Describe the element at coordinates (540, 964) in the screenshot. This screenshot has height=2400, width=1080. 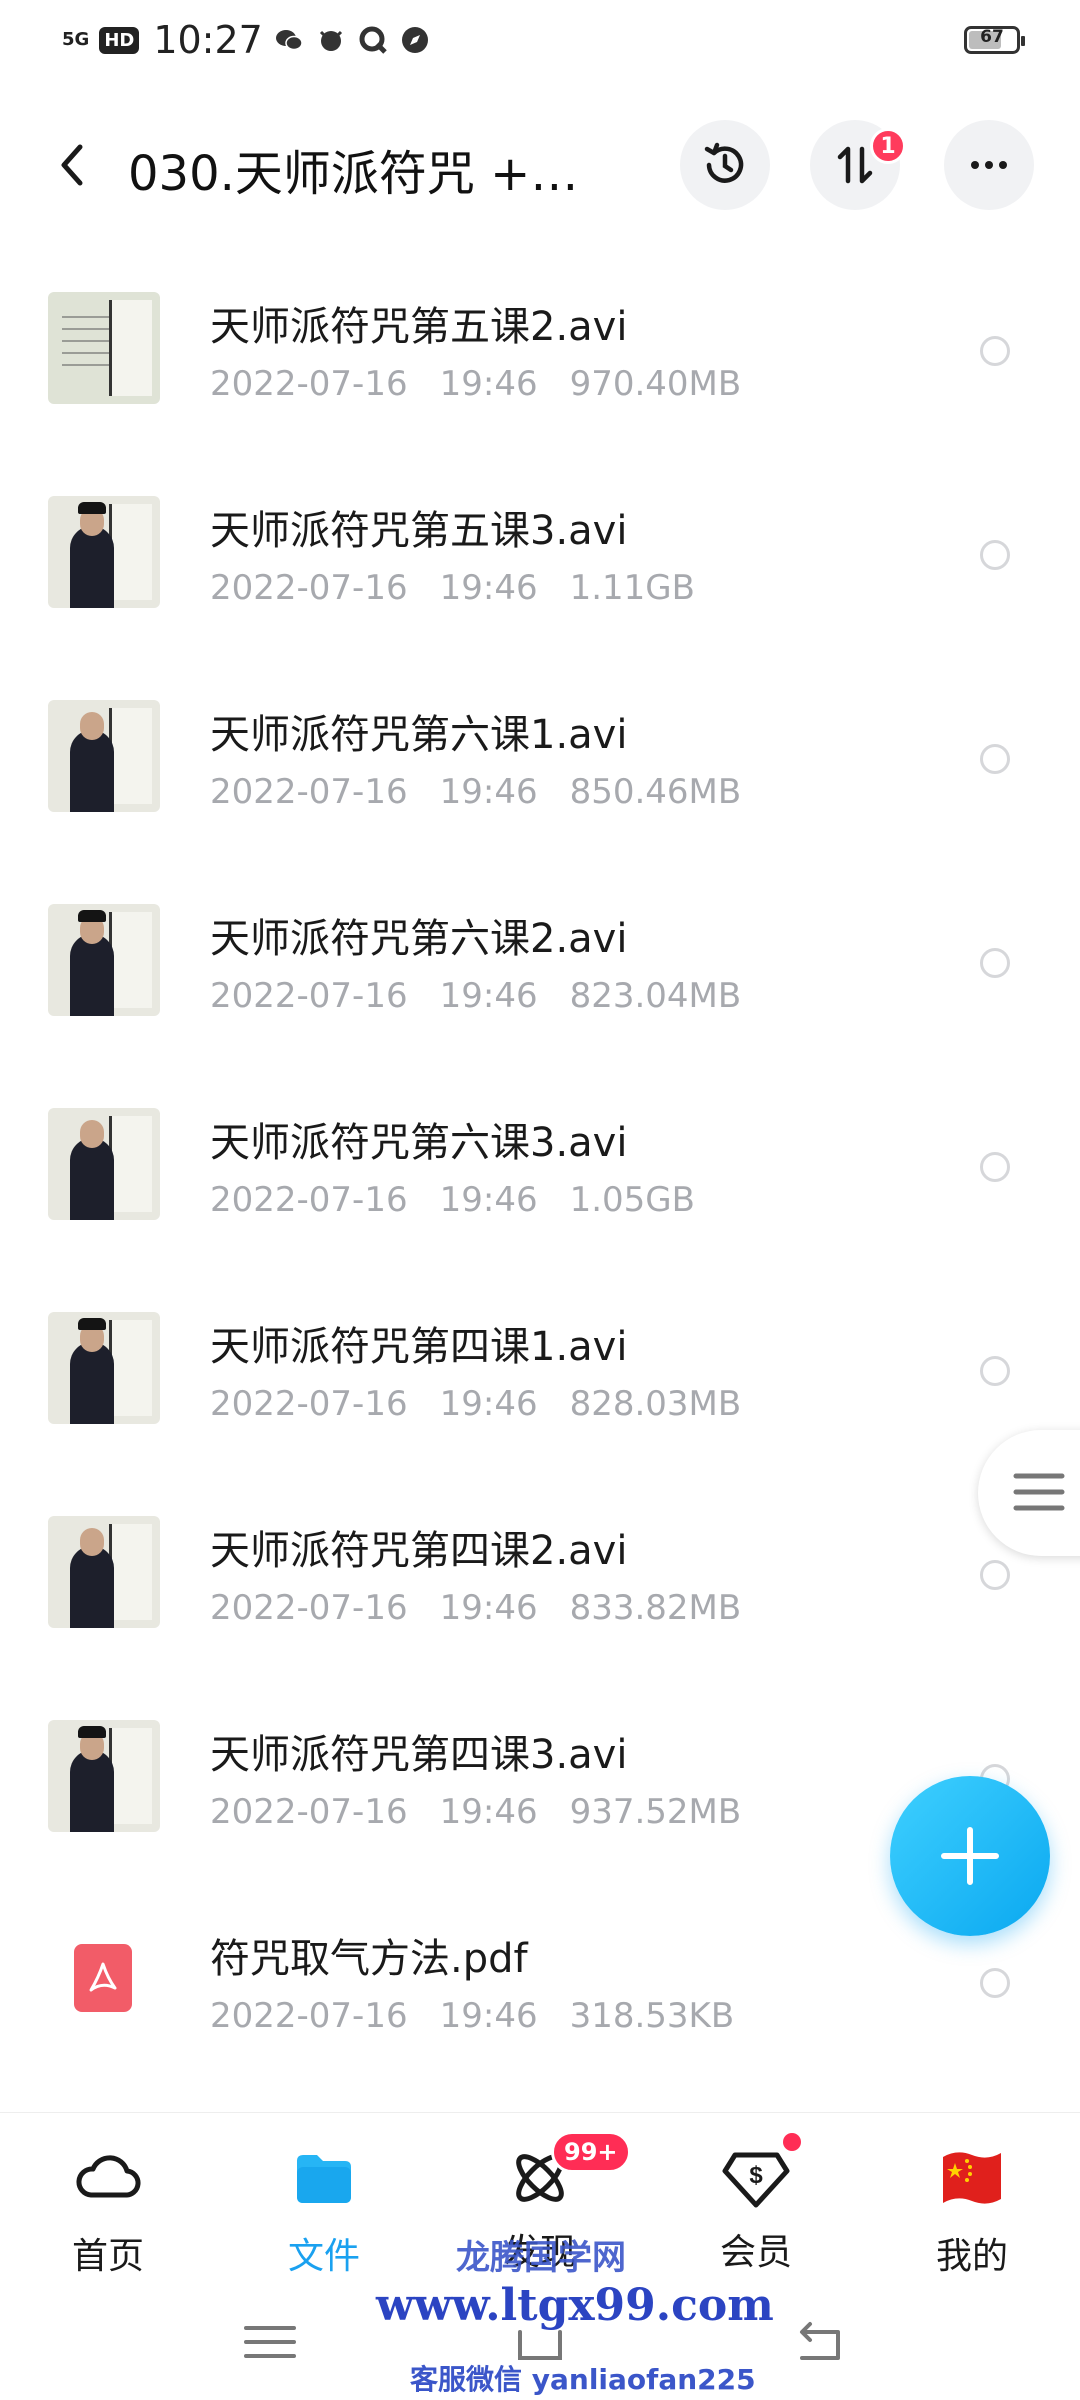
I see `file-row: 天师派符咒第六课2.avi 2022-07-16 19:46 823.04MB` at that location.